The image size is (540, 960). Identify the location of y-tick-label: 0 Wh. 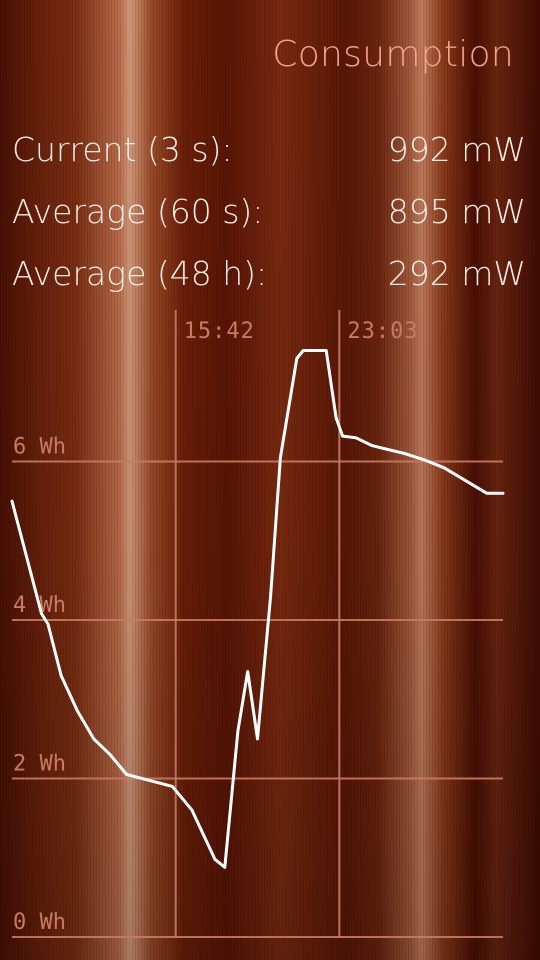
(39, 922).